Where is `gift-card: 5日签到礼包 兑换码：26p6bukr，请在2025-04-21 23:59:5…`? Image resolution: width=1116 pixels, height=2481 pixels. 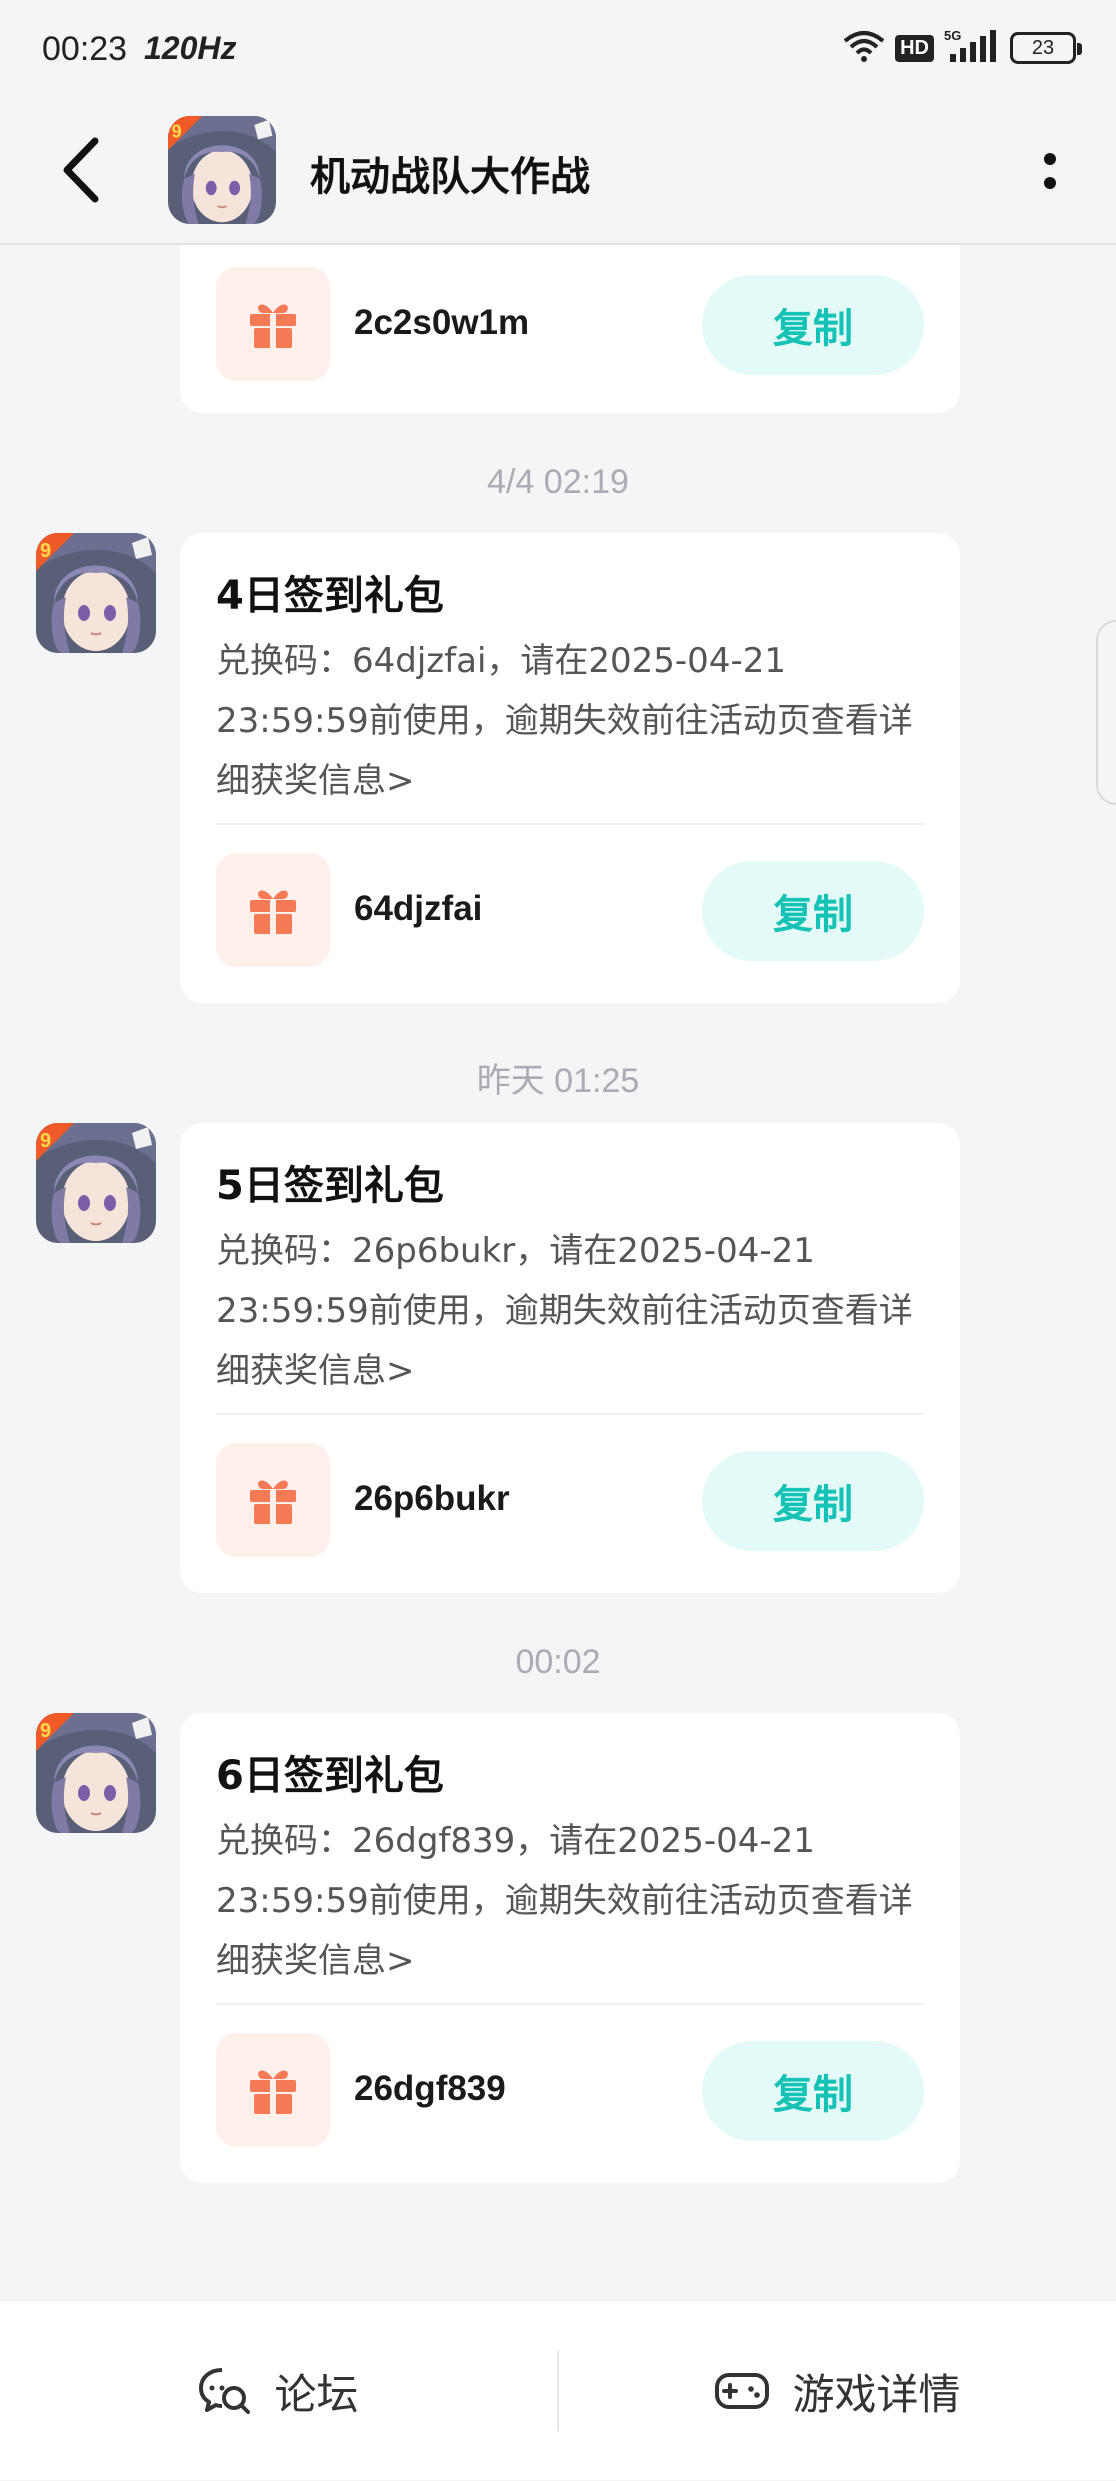
gift-card: 5日签到礼包 兑换码：26p6bukr，请在2025-04-21 23:59:5… is located at coordinates (570, 1358).